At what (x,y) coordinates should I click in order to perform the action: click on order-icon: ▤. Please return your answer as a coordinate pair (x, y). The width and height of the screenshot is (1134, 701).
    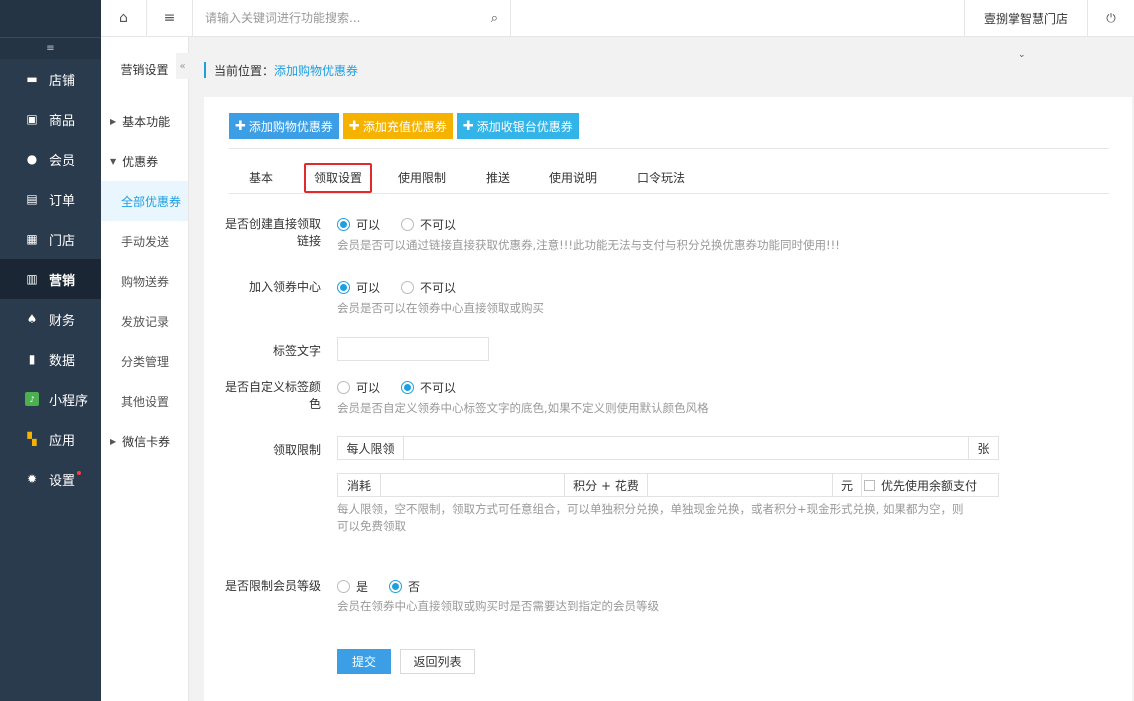
    Looking at the image, I should click on (32, 199).